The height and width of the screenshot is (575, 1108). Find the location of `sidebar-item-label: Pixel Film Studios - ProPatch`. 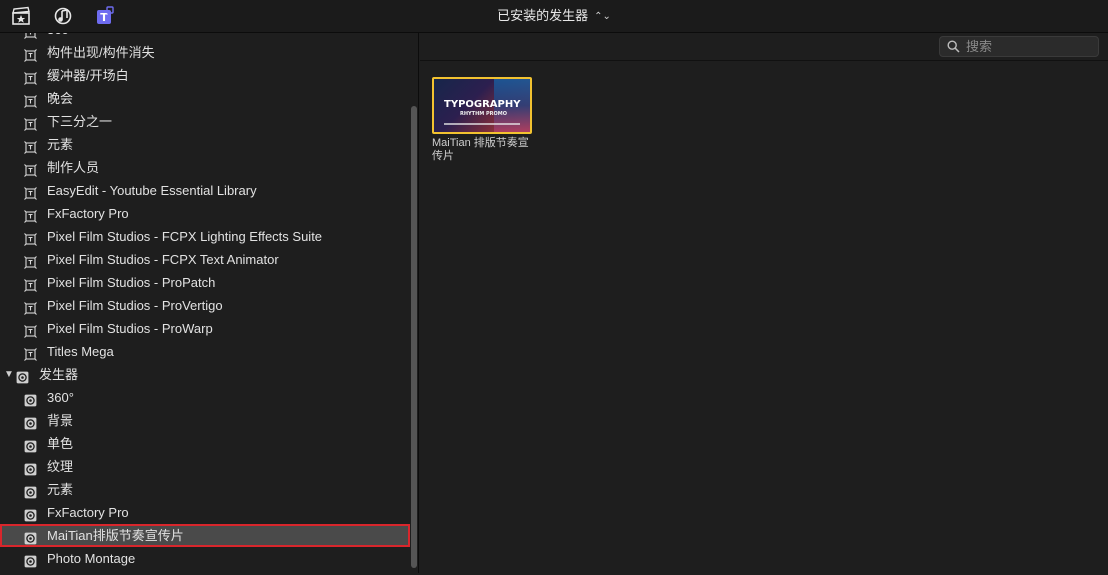

sidebar-item-label: Pixel Film Studios - ProPatch is located at coordinates (131, 282).